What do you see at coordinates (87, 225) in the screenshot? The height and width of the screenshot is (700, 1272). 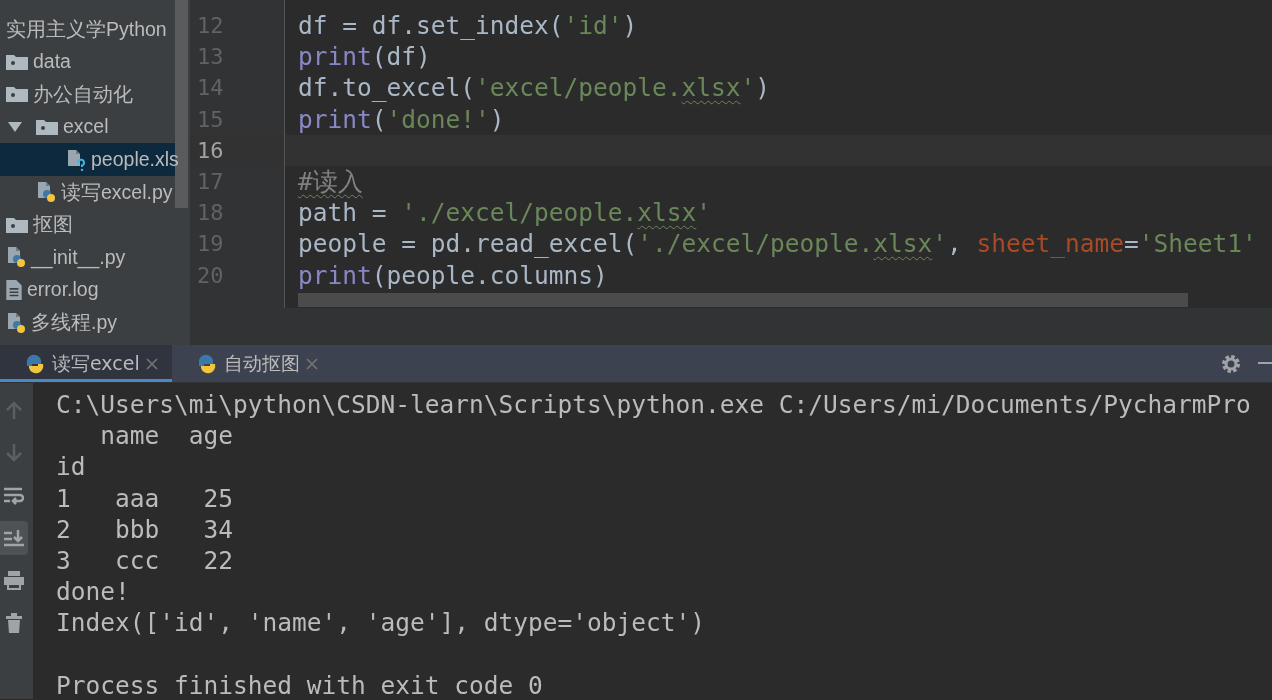 I see `tree-item: 抠图` at bounding box center [87, 225].